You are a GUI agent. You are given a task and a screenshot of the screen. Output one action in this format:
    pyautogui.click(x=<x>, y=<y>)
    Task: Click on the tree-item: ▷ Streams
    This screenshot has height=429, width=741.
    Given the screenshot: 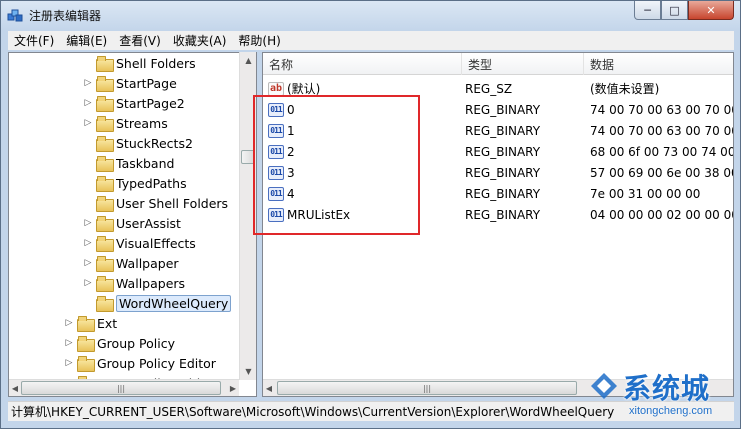 What is the action you would take?
    pyautogui.click(x=125, y=123)
    